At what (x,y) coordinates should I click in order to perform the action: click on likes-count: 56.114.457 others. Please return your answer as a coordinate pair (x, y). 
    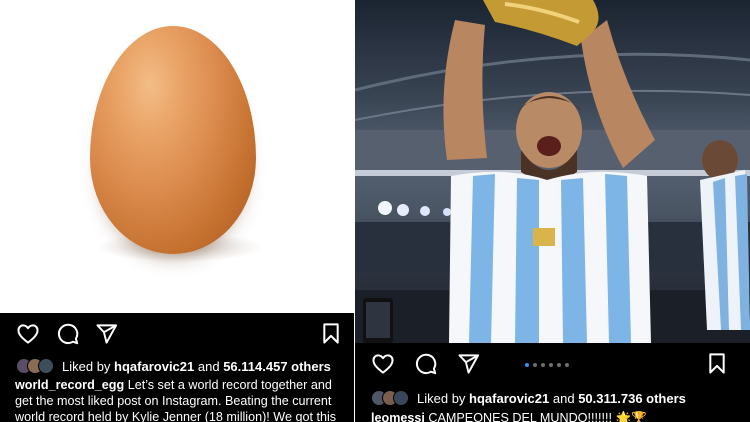
    Looking at the image, I should click on (277, 366).